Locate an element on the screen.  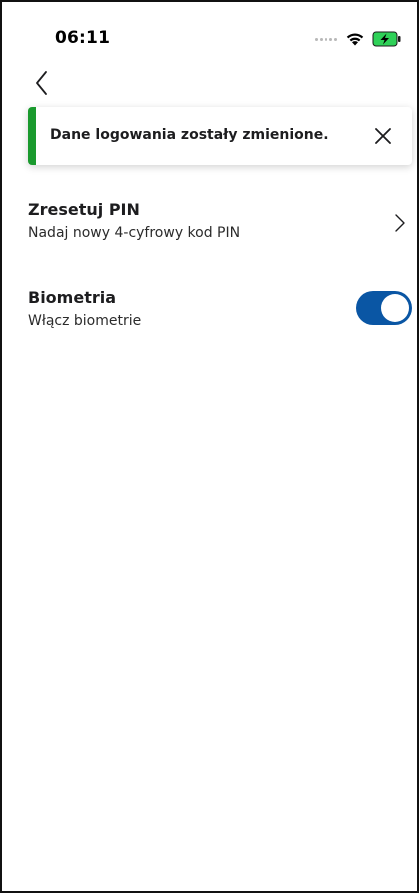
biometrics-toggle is located at coordinates (384, 308).